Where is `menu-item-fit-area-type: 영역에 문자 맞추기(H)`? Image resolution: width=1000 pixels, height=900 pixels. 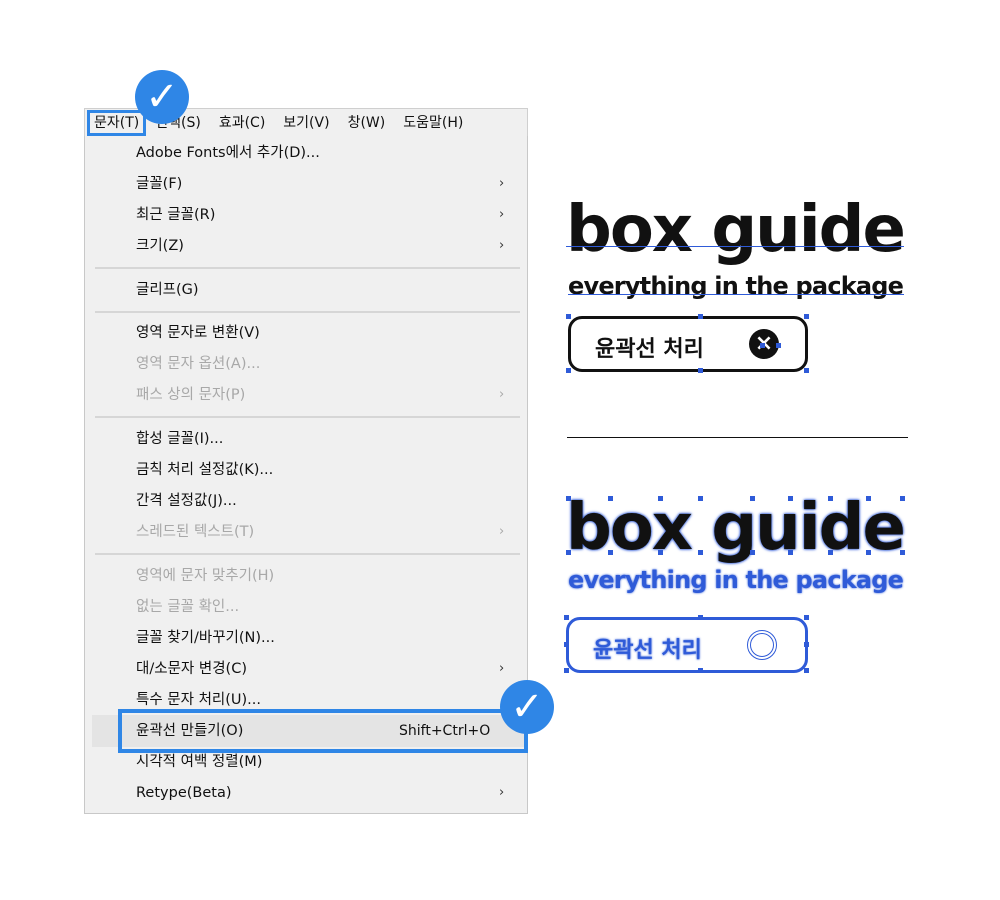
menu-item-fit-area-type: 영역에 문자 맞추기(H) is located at coordinates (205, 576).